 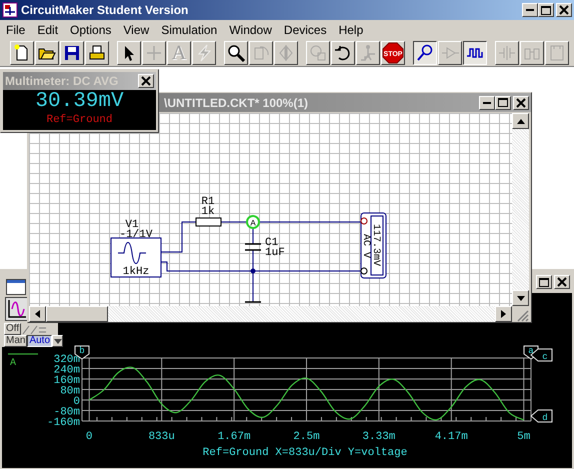 What do you see at coordinates (204, 53) in the screenshot?
I see `bolt-icon` at bounding box center [204, 53].